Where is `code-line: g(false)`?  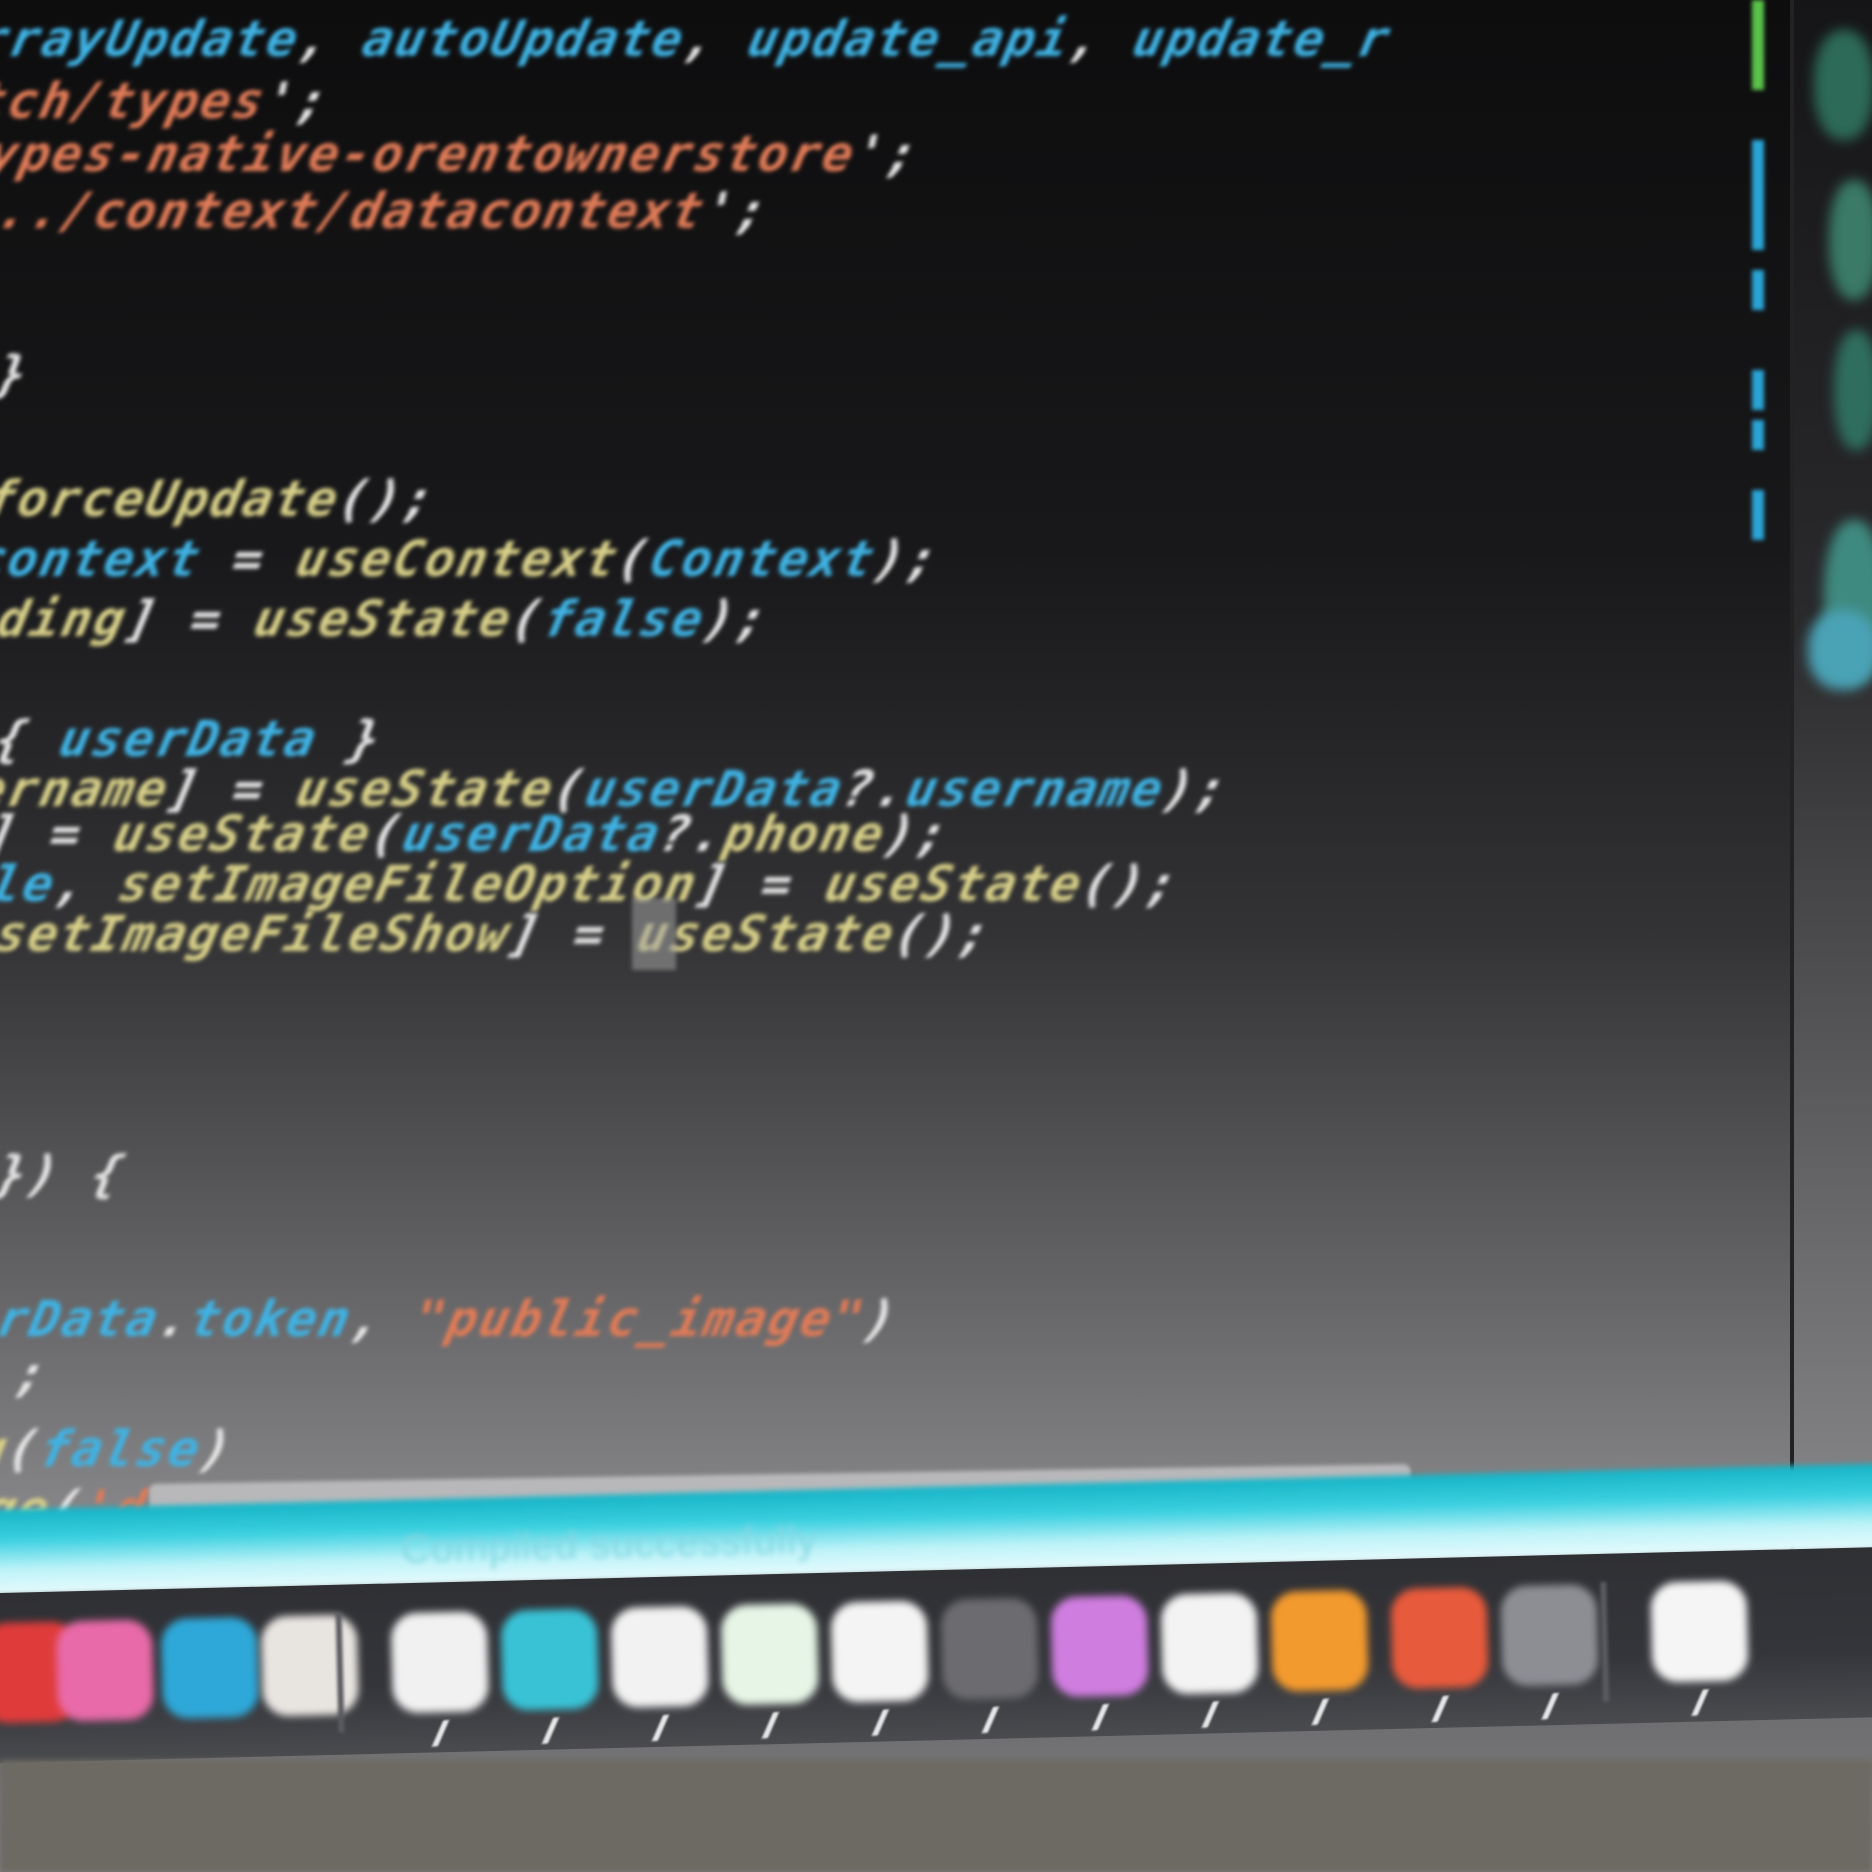 code-line: g(false) is located at coordinates (119, 1449).